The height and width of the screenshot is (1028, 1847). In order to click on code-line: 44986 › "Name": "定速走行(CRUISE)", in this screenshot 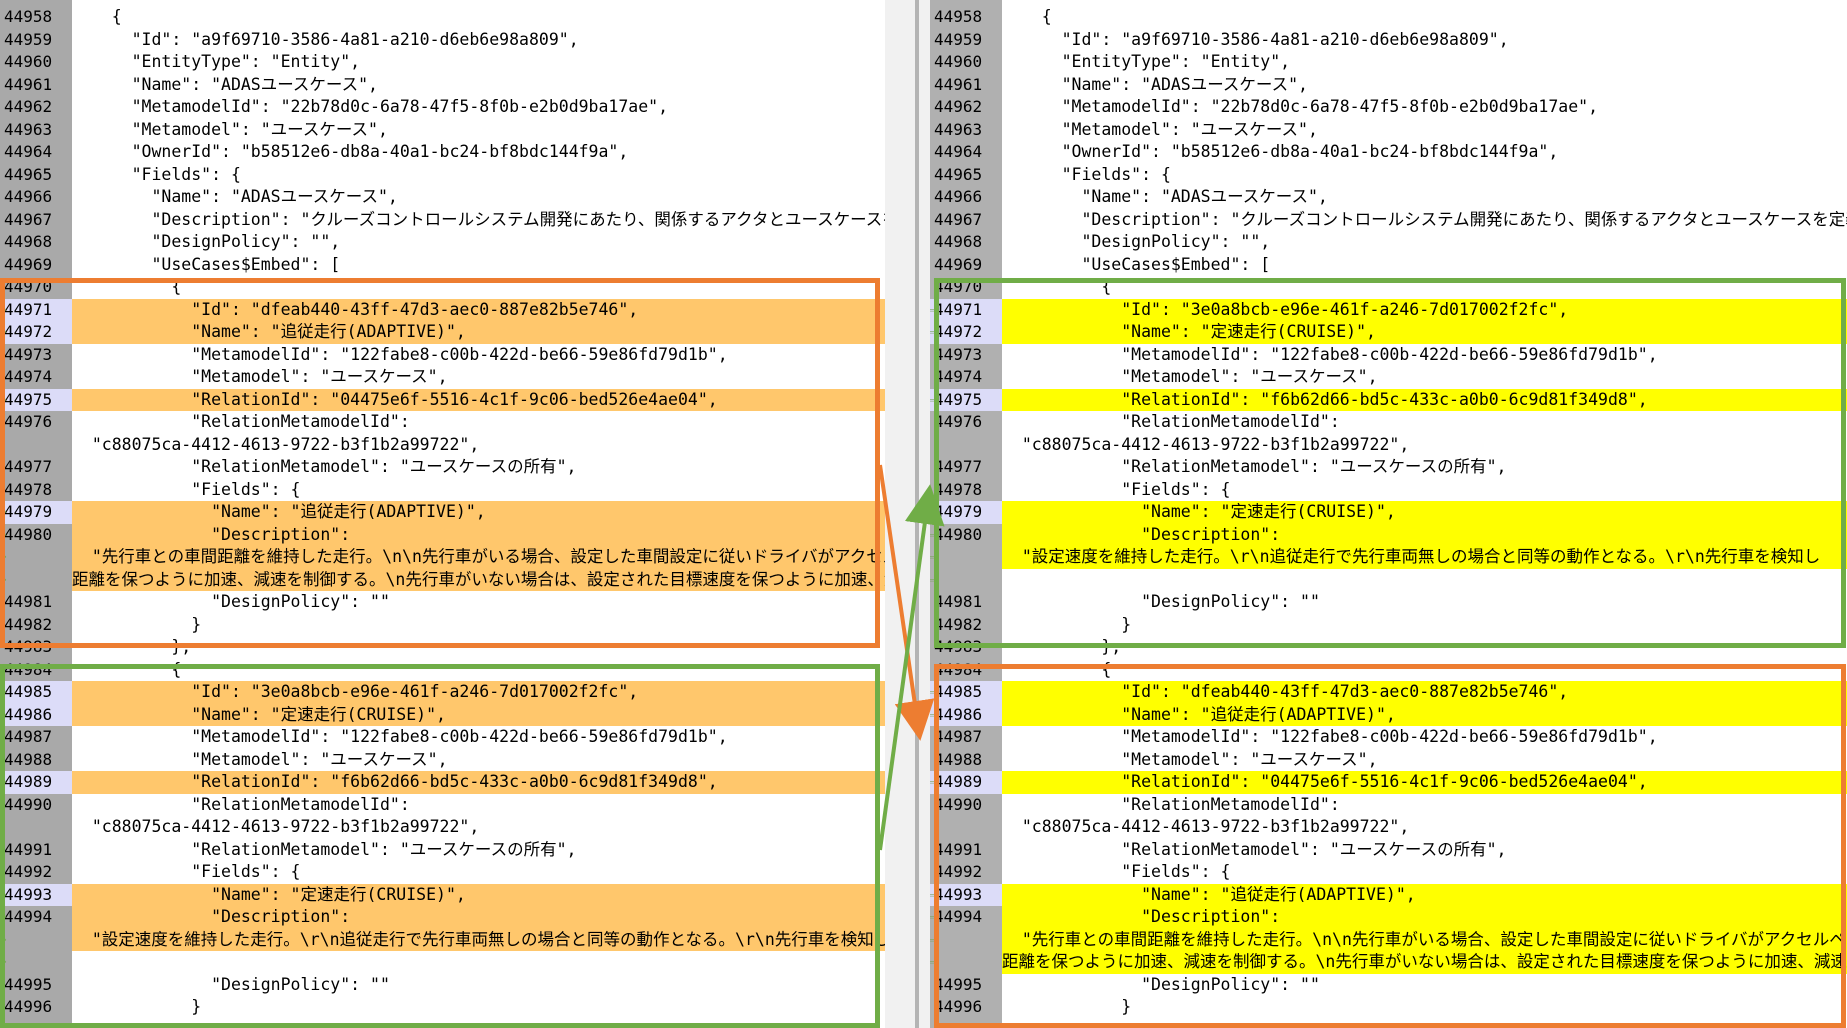, I will do `click(442, 714)`.